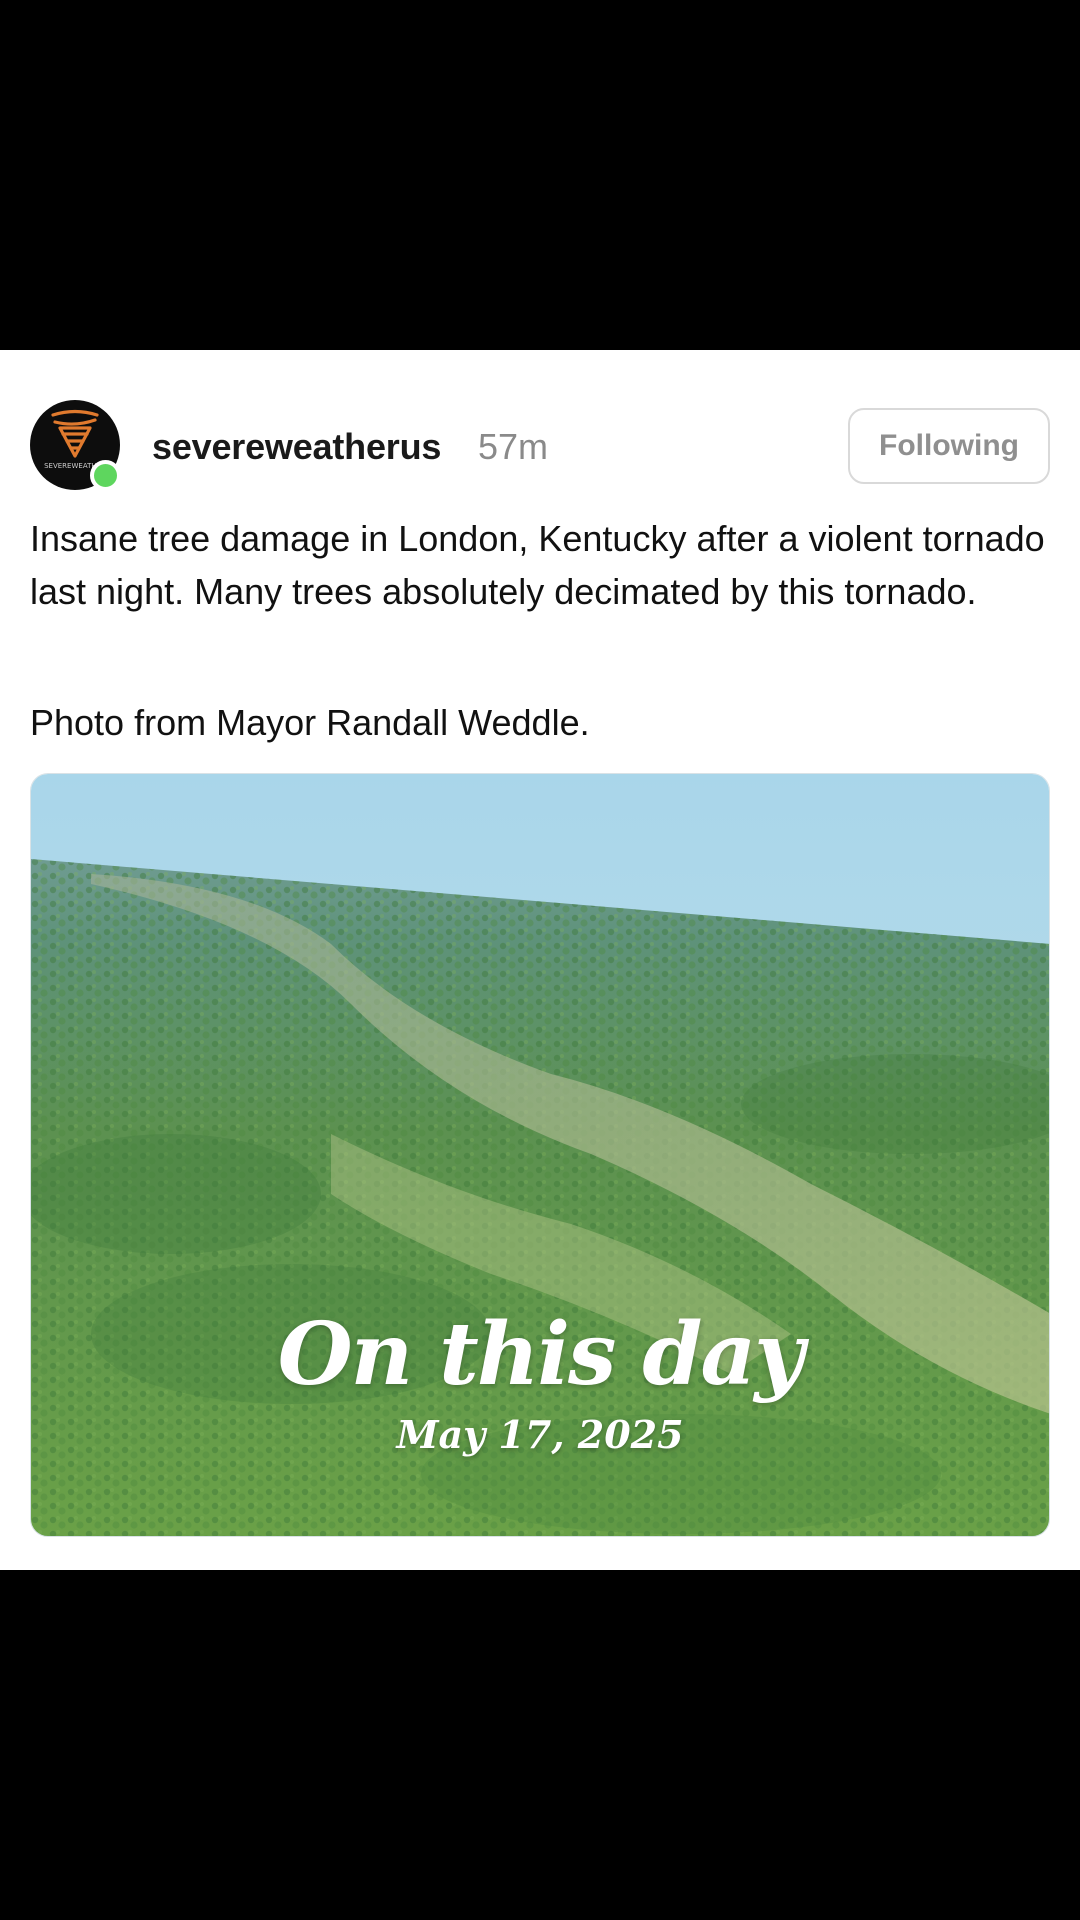  What do you see at coordinates (513, 446) in the screenshot?
I see `post-timestamp: 57m` at bounding box center [513, 446].